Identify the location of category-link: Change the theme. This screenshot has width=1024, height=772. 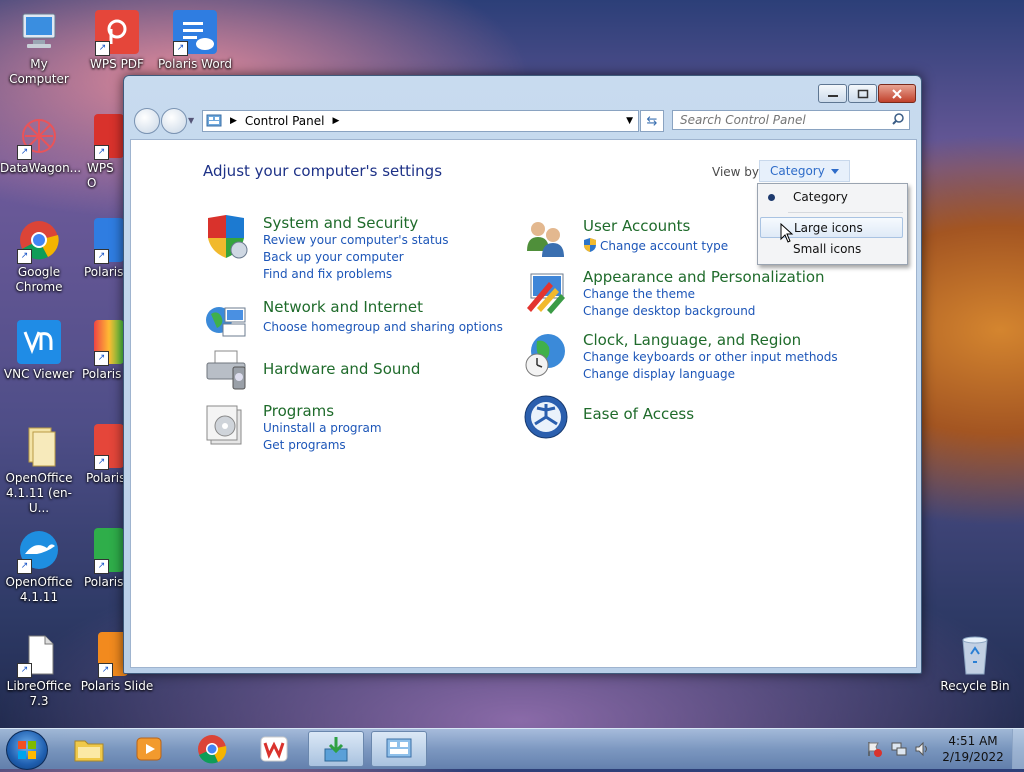
(639, 294).